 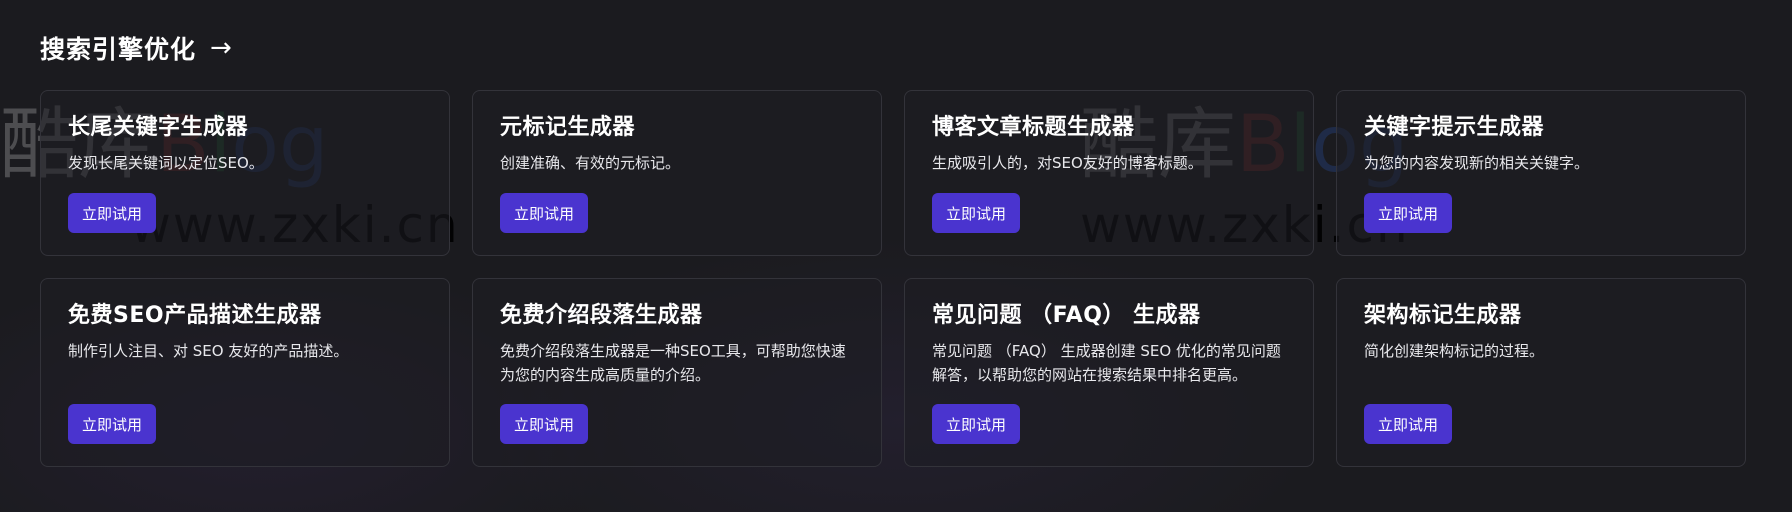 What do you see at coordinates (1541, 372) in the screenshot?
I see `tool-card-schema-markup: 架构标记生成器 简化创建架构标记的过程。 立即试用` at bounding box center [1541, 372].